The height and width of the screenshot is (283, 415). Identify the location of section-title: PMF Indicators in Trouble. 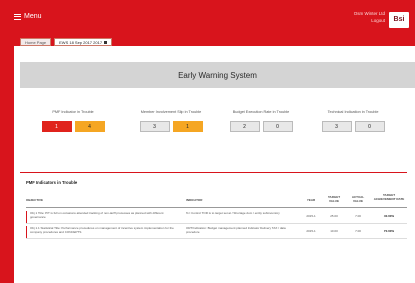
(52, 182).